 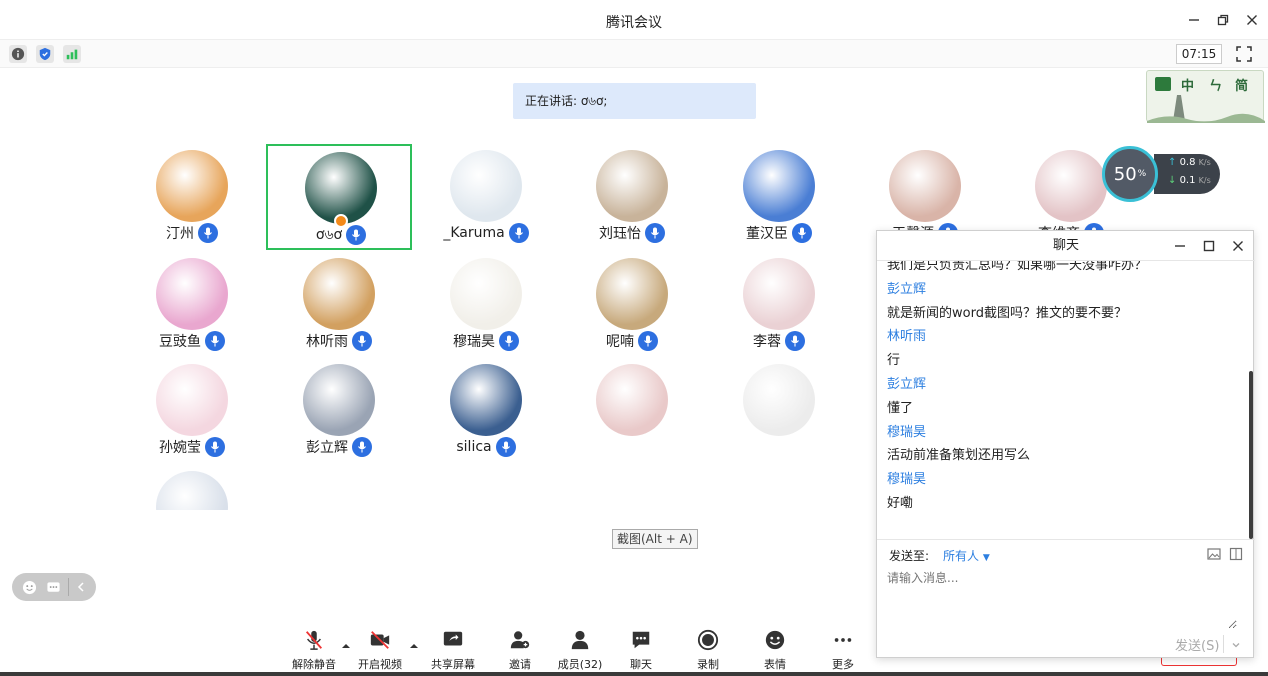 I want to click on participant-tile: _Karuma, so click(x=486, y=197).